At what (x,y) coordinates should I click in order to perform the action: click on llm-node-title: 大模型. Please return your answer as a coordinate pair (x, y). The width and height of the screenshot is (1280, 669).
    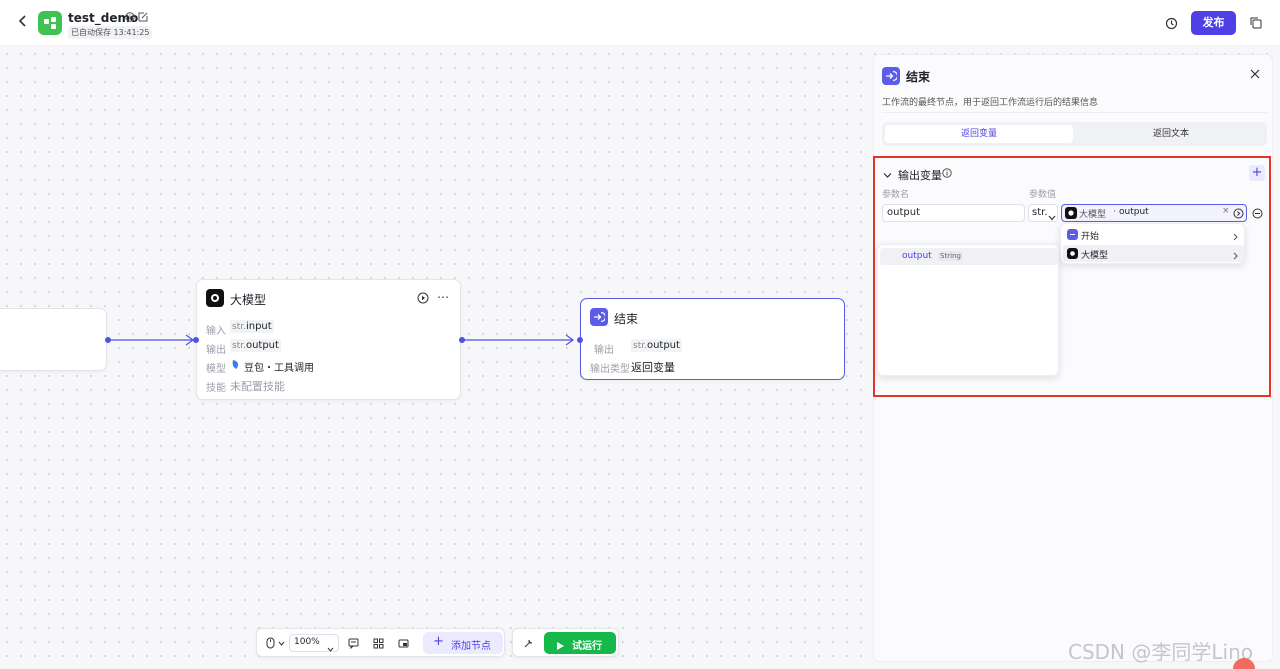
    Looking at the image, I should click on (248, 300).